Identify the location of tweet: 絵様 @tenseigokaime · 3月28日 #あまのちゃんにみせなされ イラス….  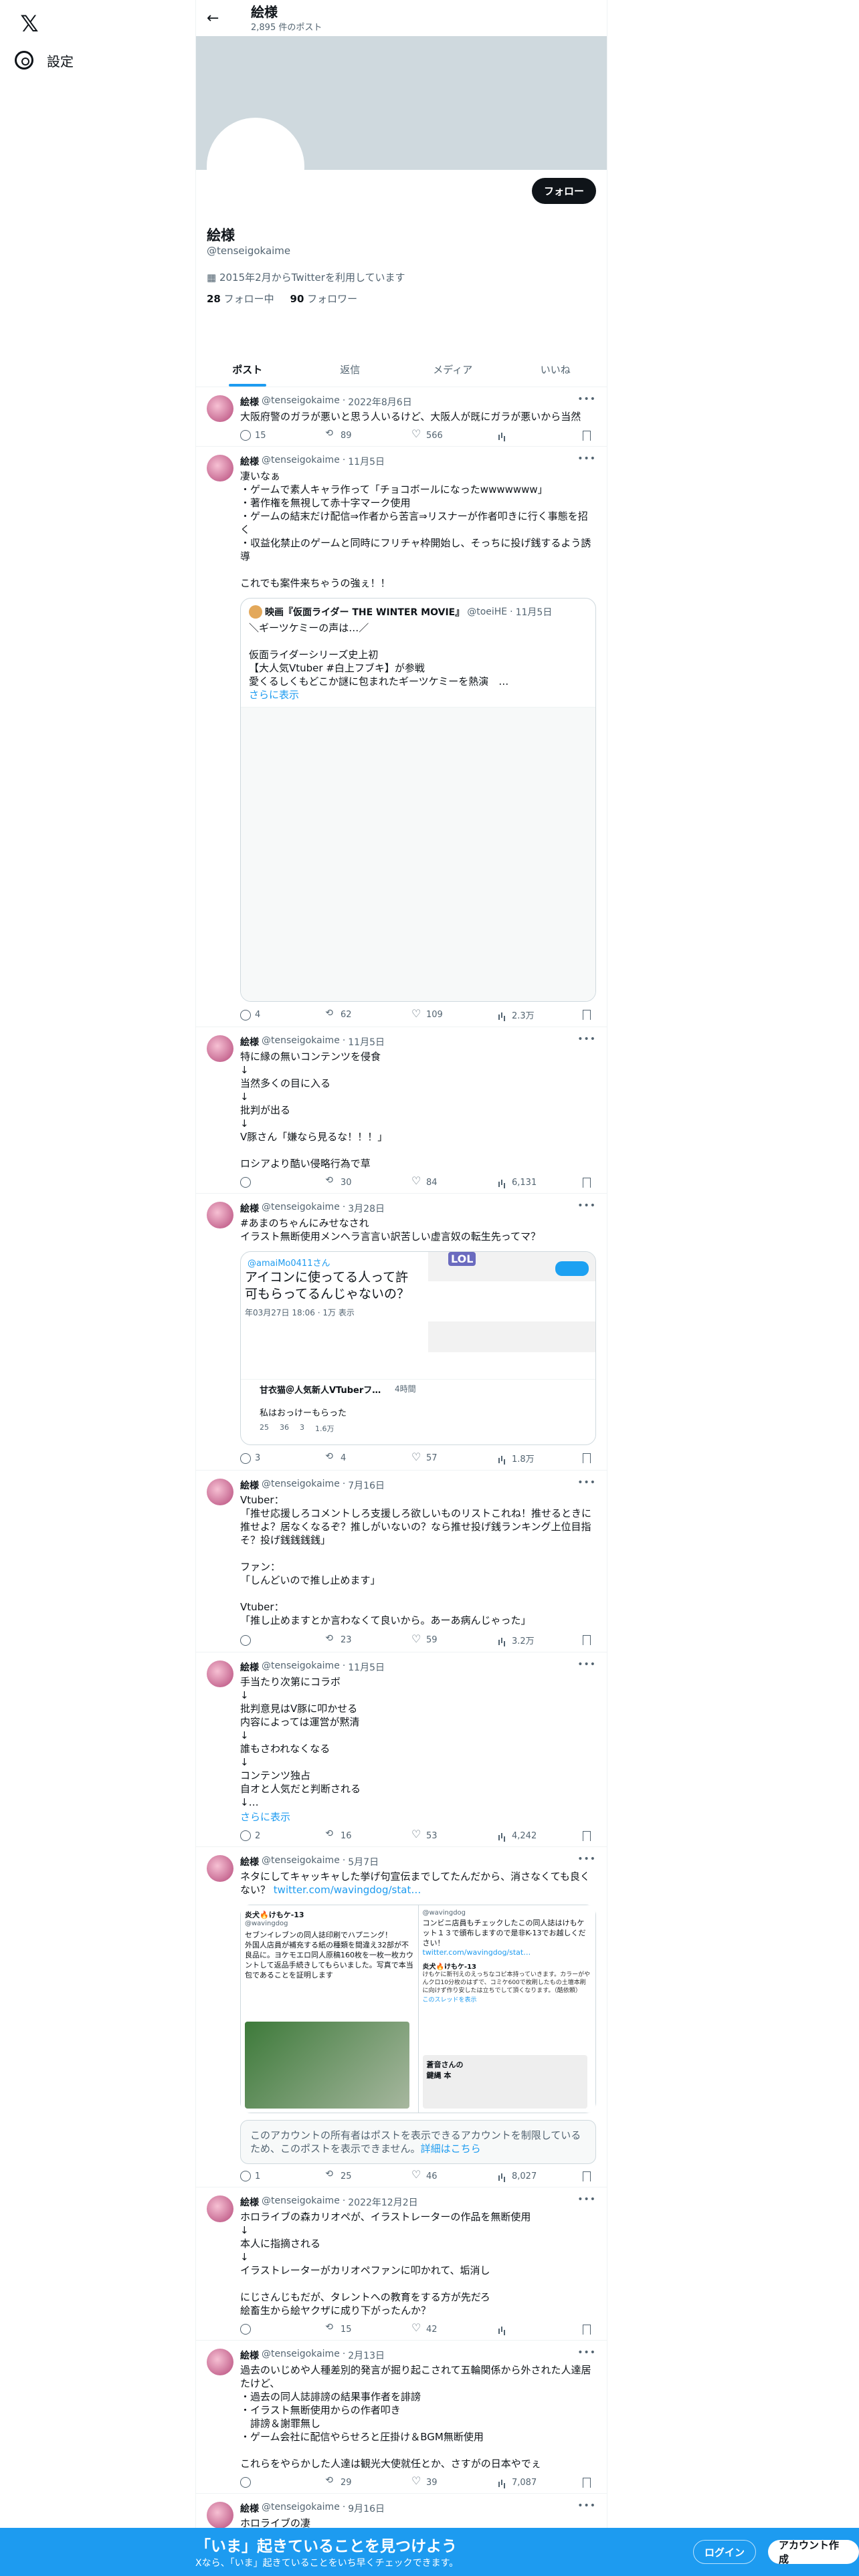
(401, 1332).